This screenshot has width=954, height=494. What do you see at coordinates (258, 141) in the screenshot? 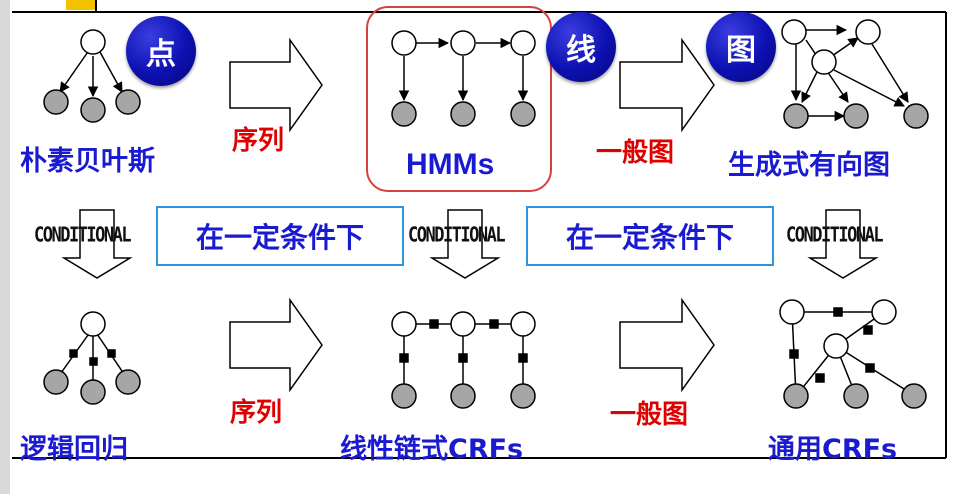
I see `label-sequence-top: 序列` at bounding box center [258, 141].